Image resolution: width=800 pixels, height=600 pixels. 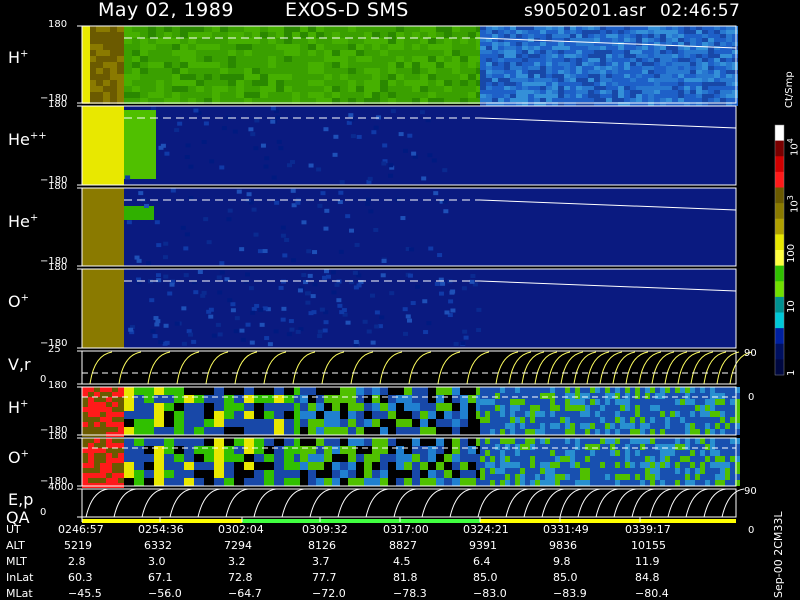 I want to click on header-date: May 02, 1989, so click(x=166, y=10).